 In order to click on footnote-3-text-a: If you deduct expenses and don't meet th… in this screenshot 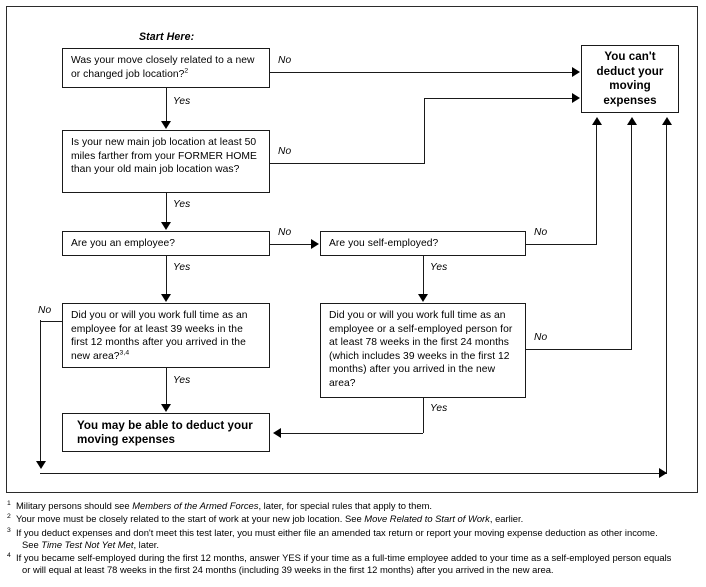, I will do `click(337, 532)`.